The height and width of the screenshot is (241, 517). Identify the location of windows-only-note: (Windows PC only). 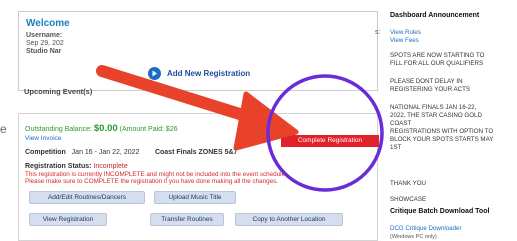
(413, 237).